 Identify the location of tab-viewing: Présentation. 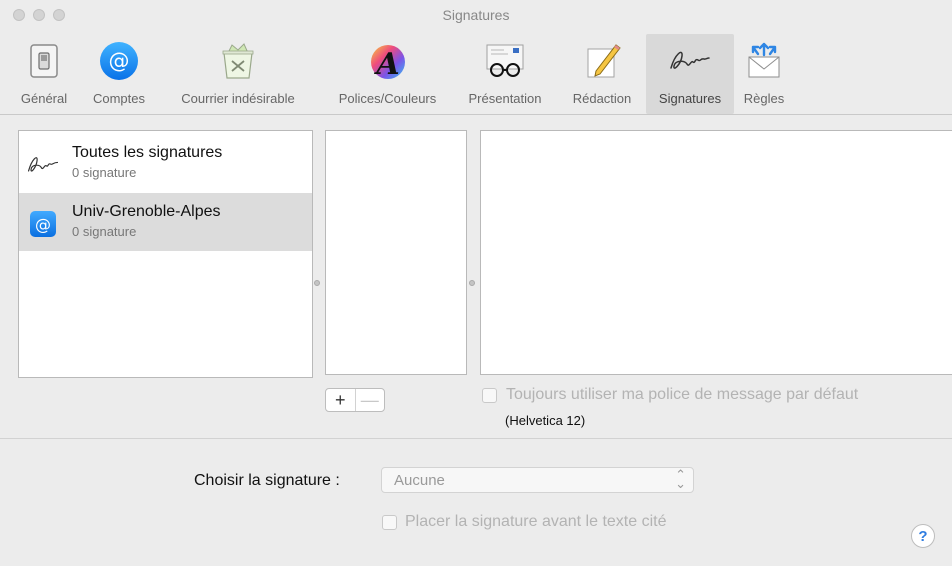
(505, 74).